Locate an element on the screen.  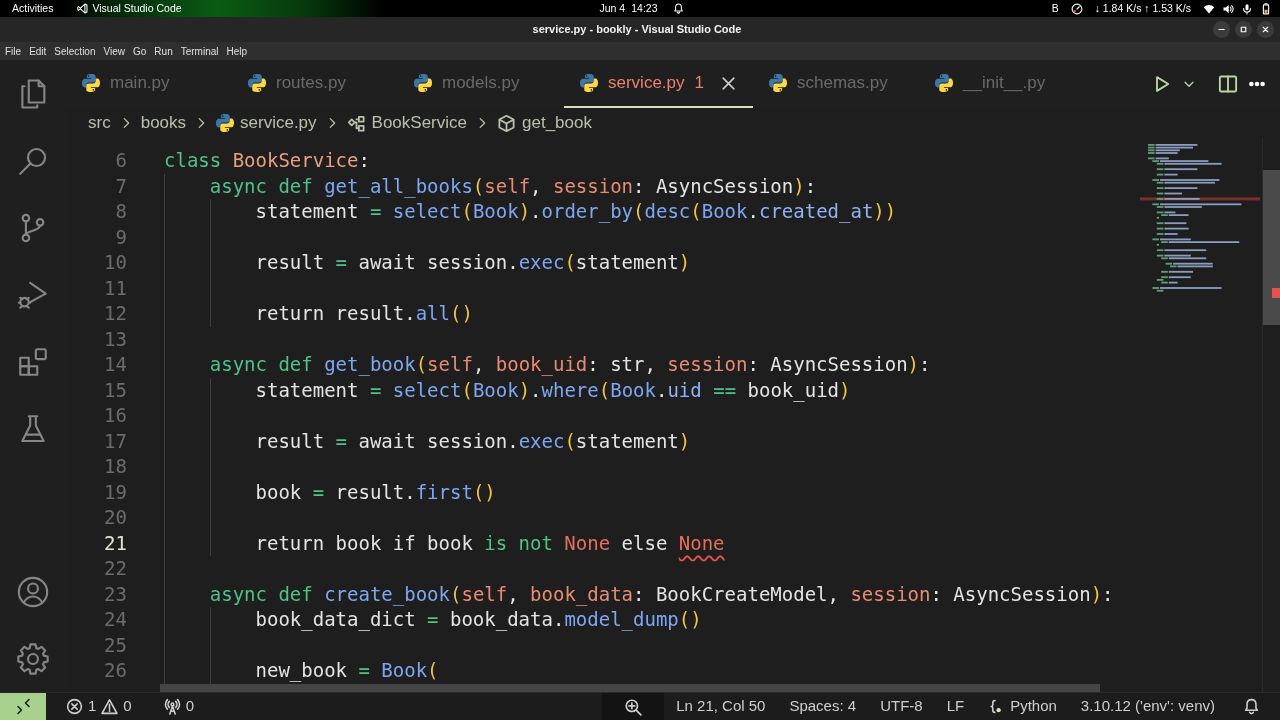
scrollbar-thumb is located at coordinates (1271, 247).